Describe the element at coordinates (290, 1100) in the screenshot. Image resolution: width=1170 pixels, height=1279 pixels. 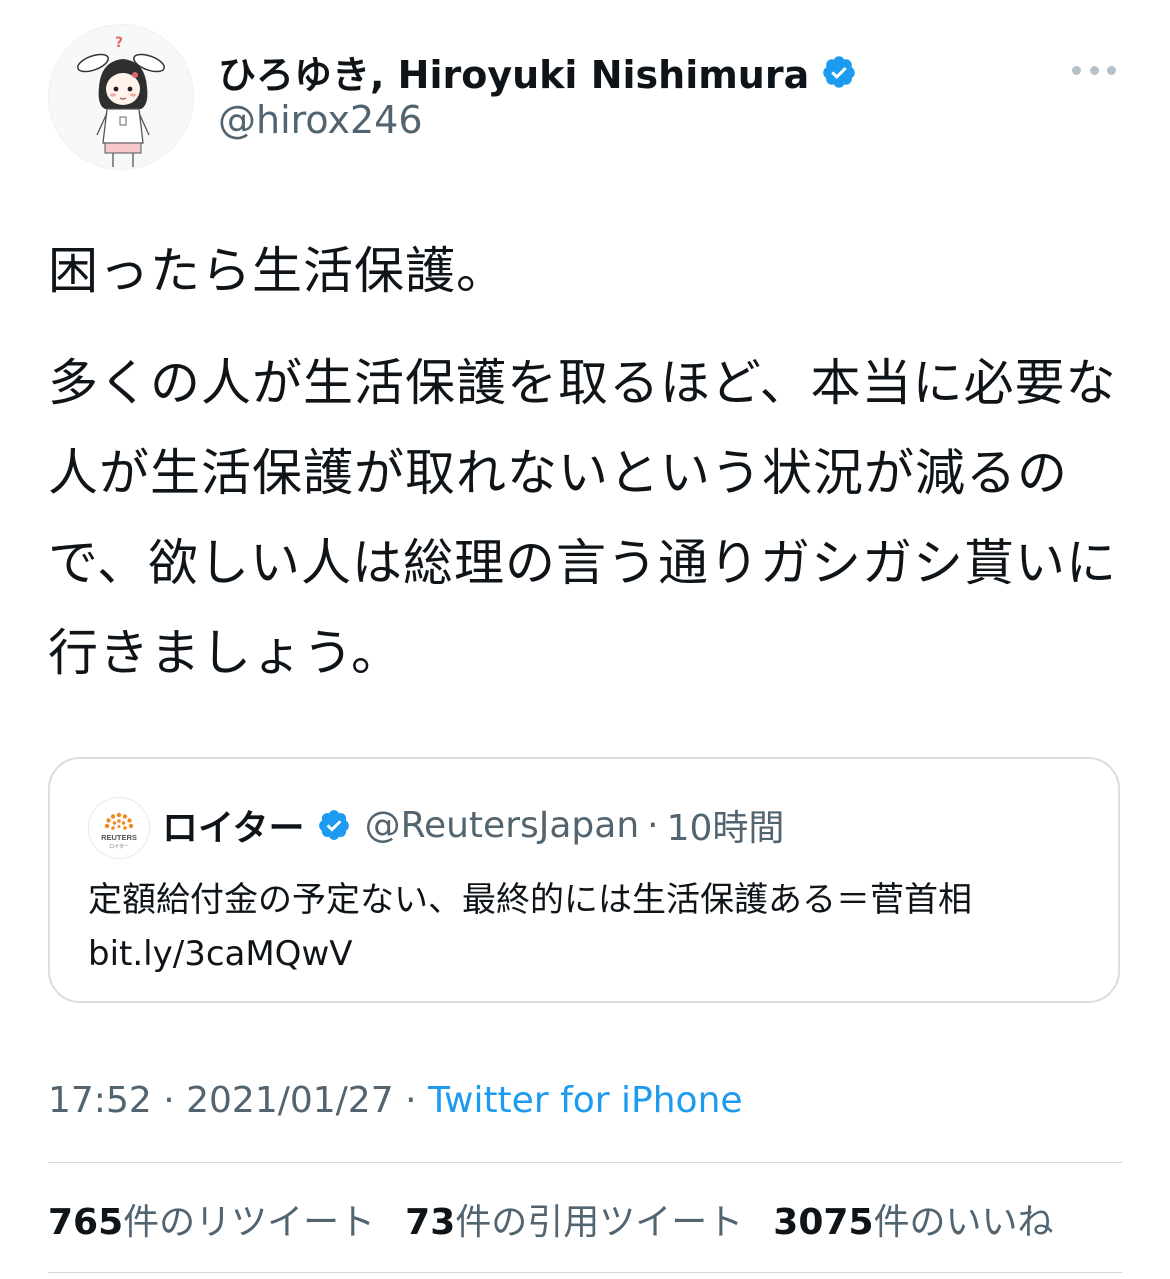
I see `tweet-date: 2021/01/27` at that location.